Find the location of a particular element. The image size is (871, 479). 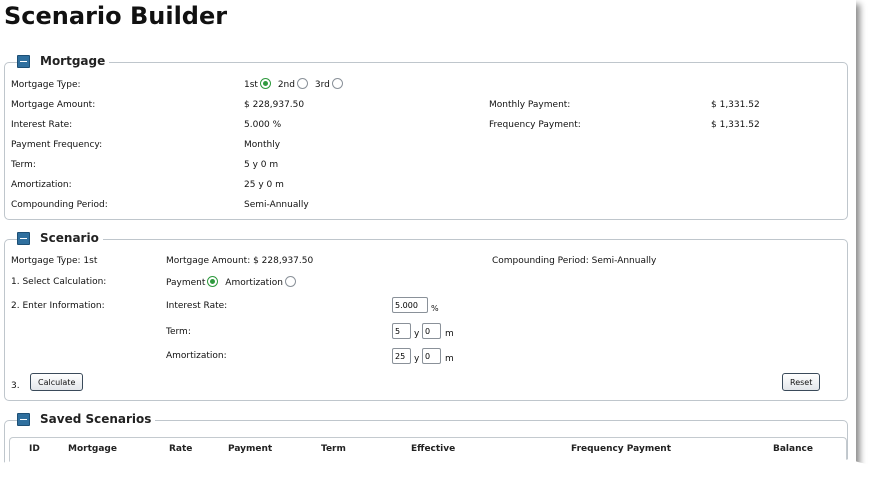

column-header-rate: Rate is located at coordinates (180, 449).